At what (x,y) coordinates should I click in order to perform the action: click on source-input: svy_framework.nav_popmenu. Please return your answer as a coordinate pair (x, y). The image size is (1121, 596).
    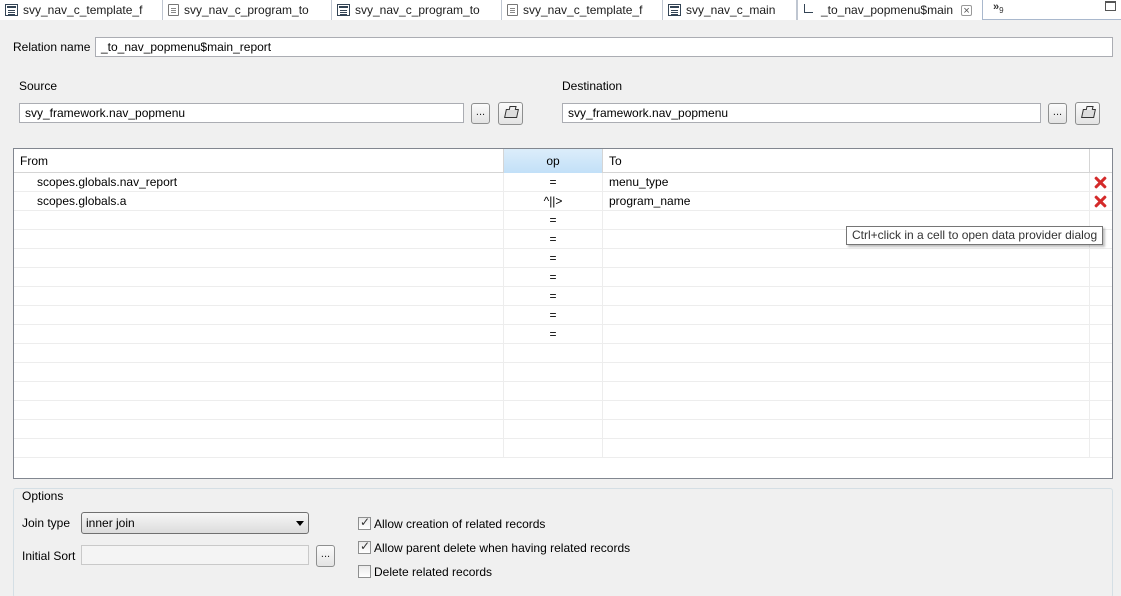
    Looking at the image, I should click on (241, 113).